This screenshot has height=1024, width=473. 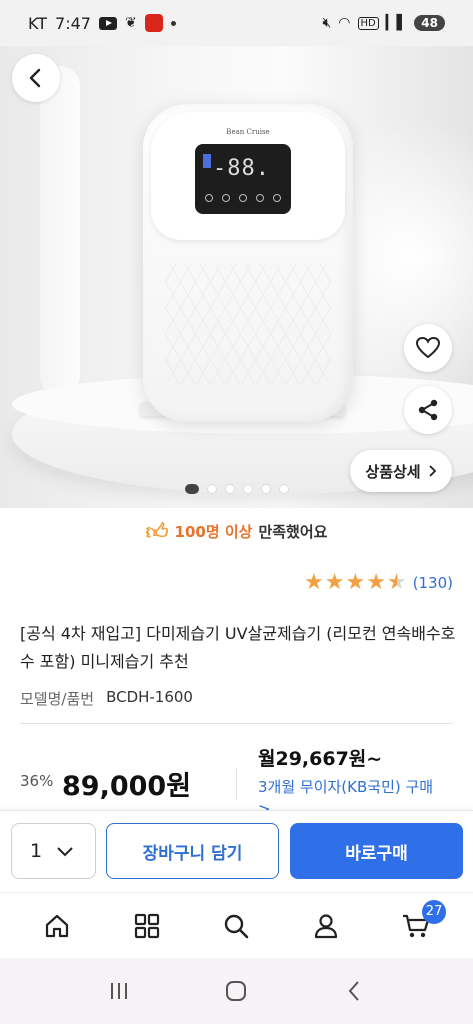 I want to click on display-digits: -88., so click(x=241, y=168).